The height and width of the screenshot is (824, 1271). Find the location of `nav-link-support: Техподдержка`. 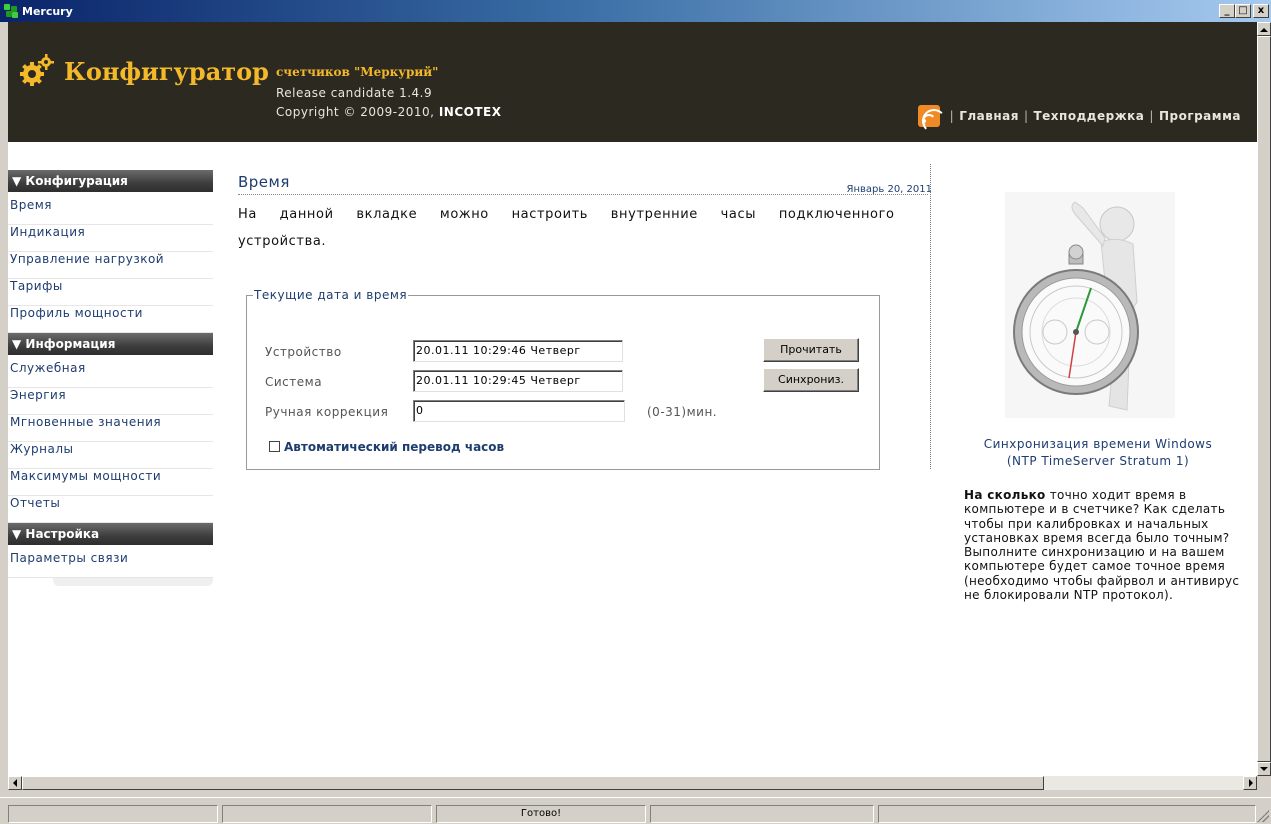

nav-link-support: Техподдержка is located at coordinates (1088, 116).